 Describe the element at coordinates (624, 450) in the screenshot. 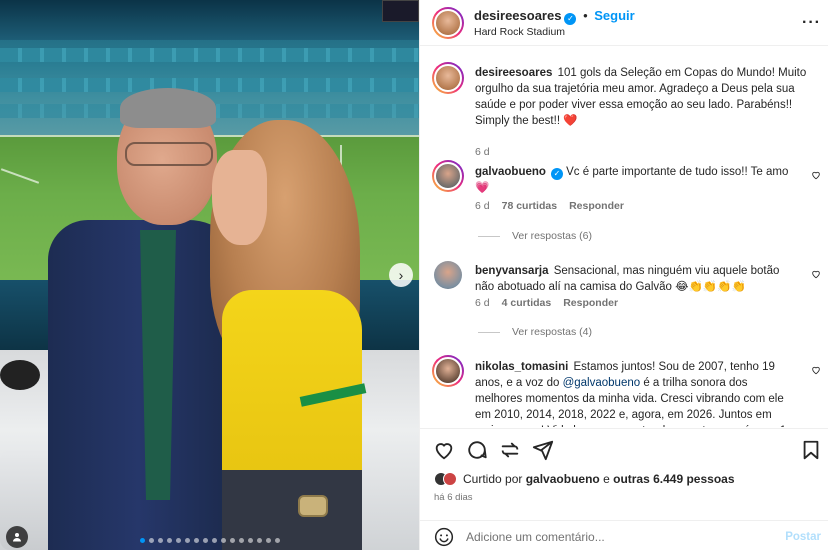

I see `post-actions-bar` at that location.